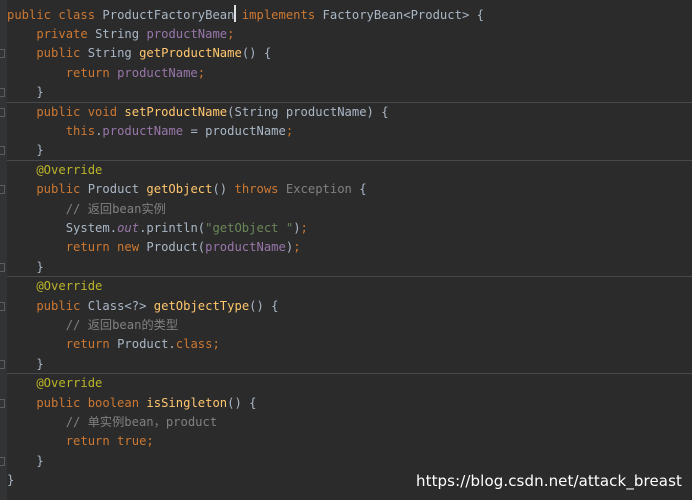 The width and height of the screenshot is (692, 500). I want to click on code-line: public boolean isSingleton() {, so click(131, 403).